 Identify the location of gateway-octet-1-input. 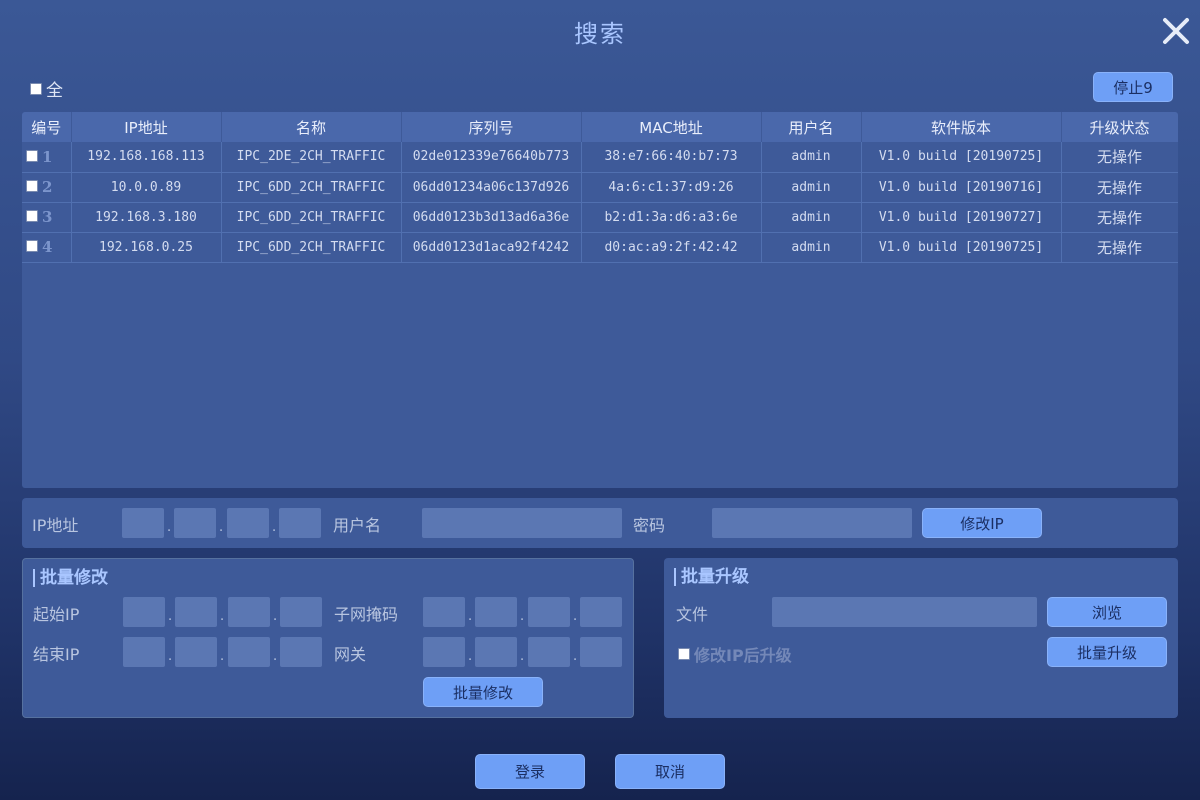
(444, 652).